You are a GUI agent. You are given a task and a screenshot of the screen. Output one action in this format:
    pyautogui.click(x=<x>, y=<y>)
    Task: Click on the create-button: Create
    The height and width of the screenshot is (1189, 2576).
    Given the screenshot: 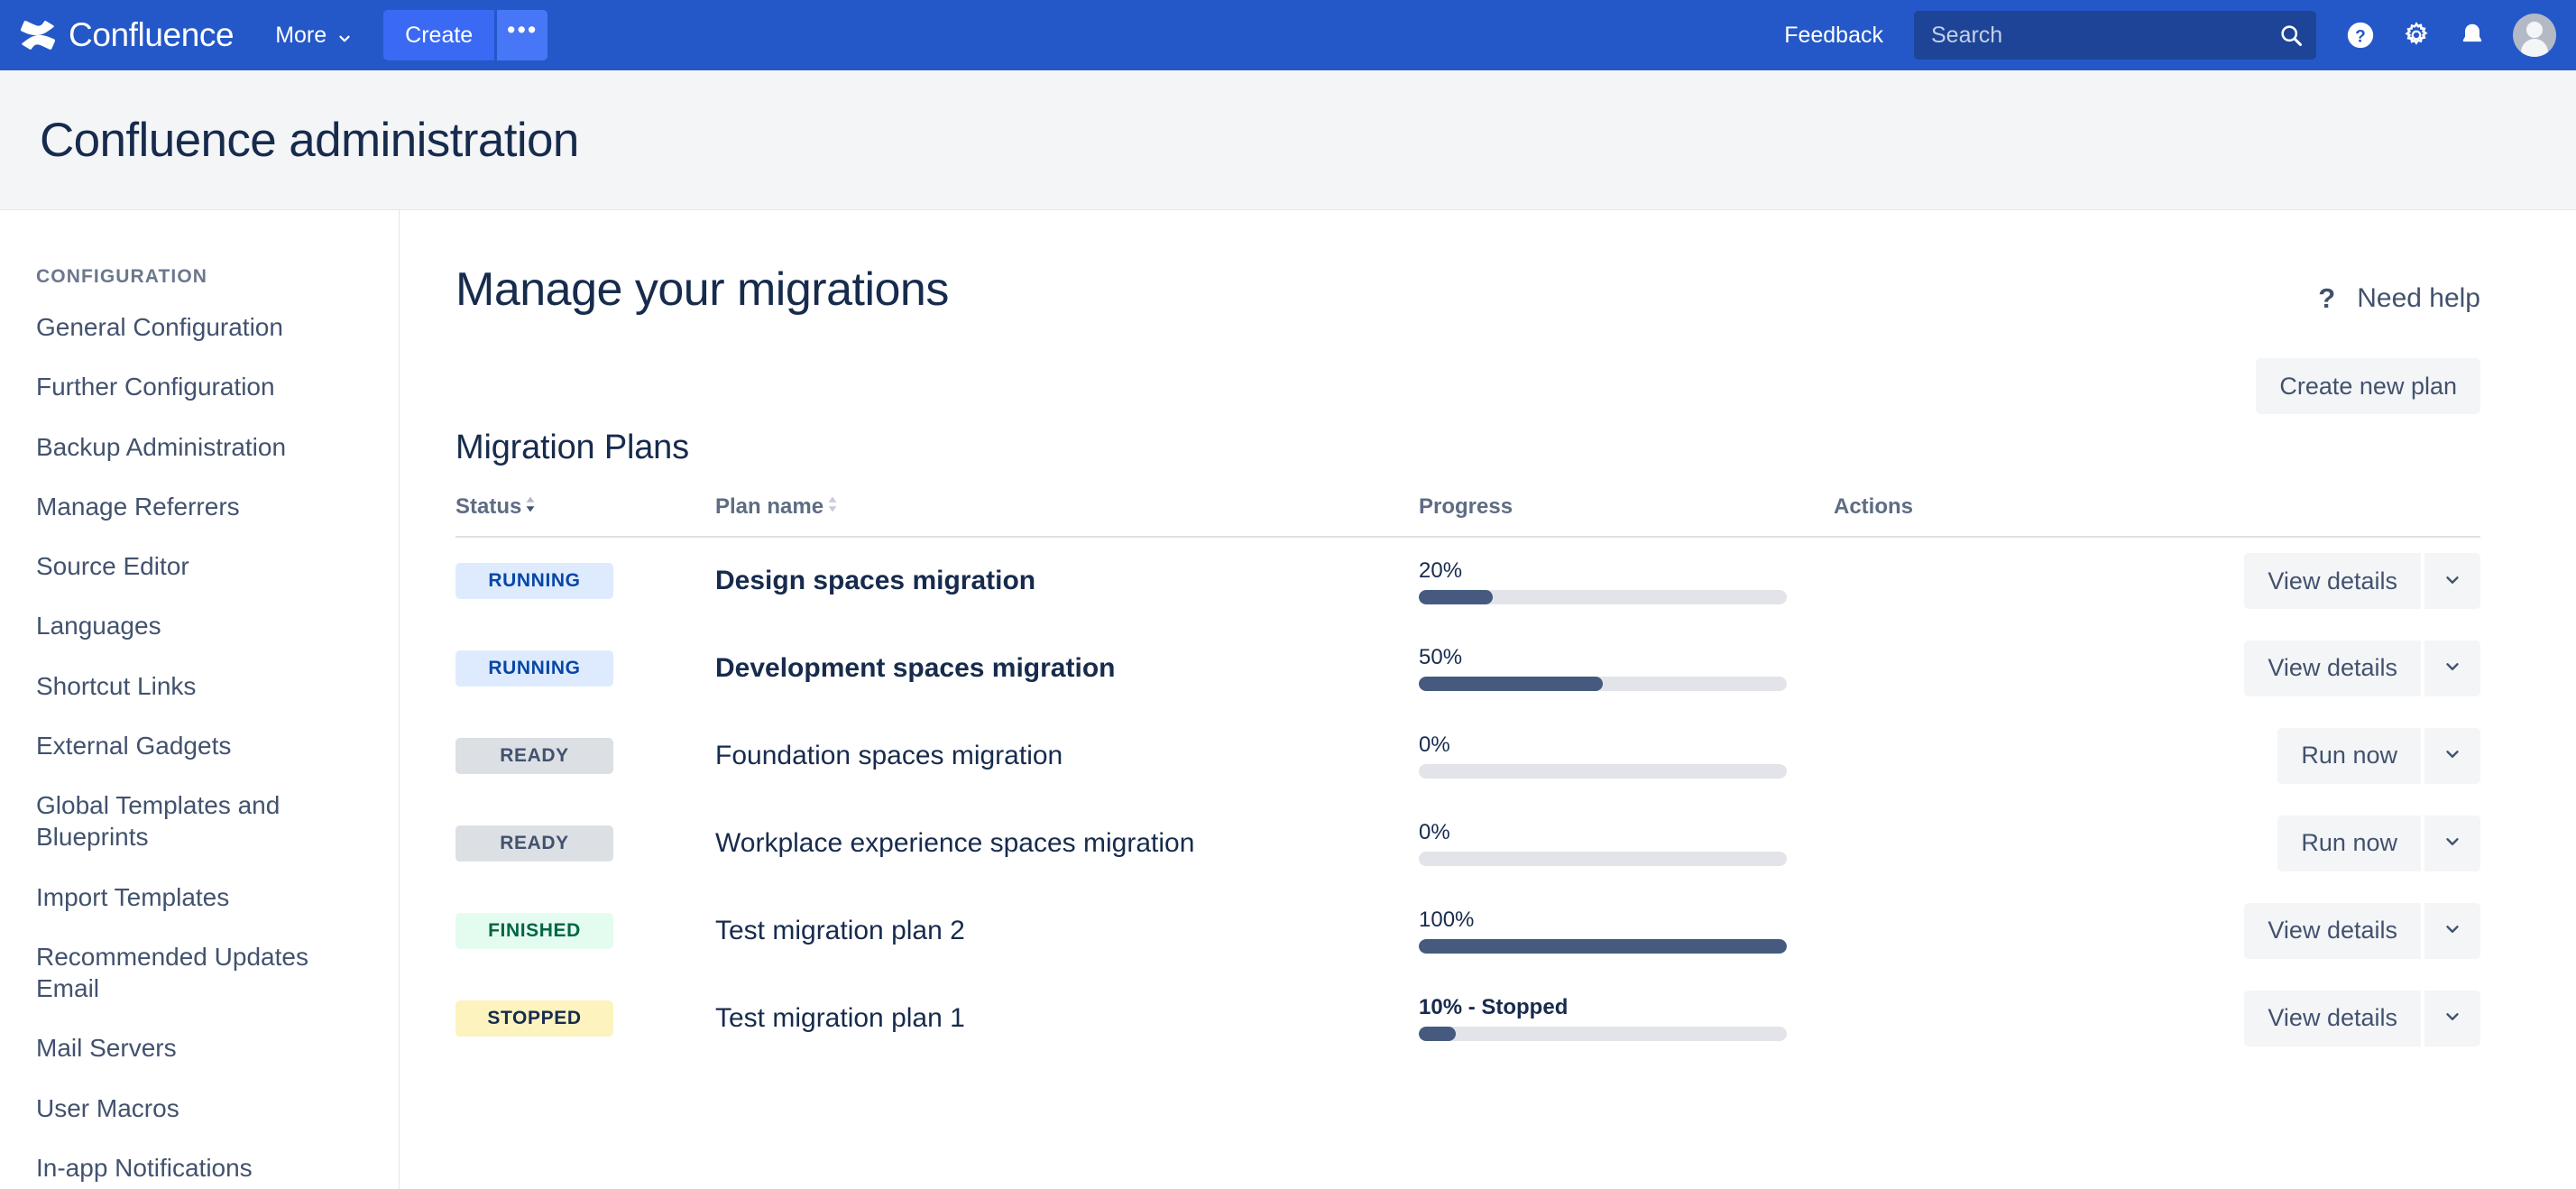 What is the action you would take?
    pyautogui.click(x=439, y=35)
    